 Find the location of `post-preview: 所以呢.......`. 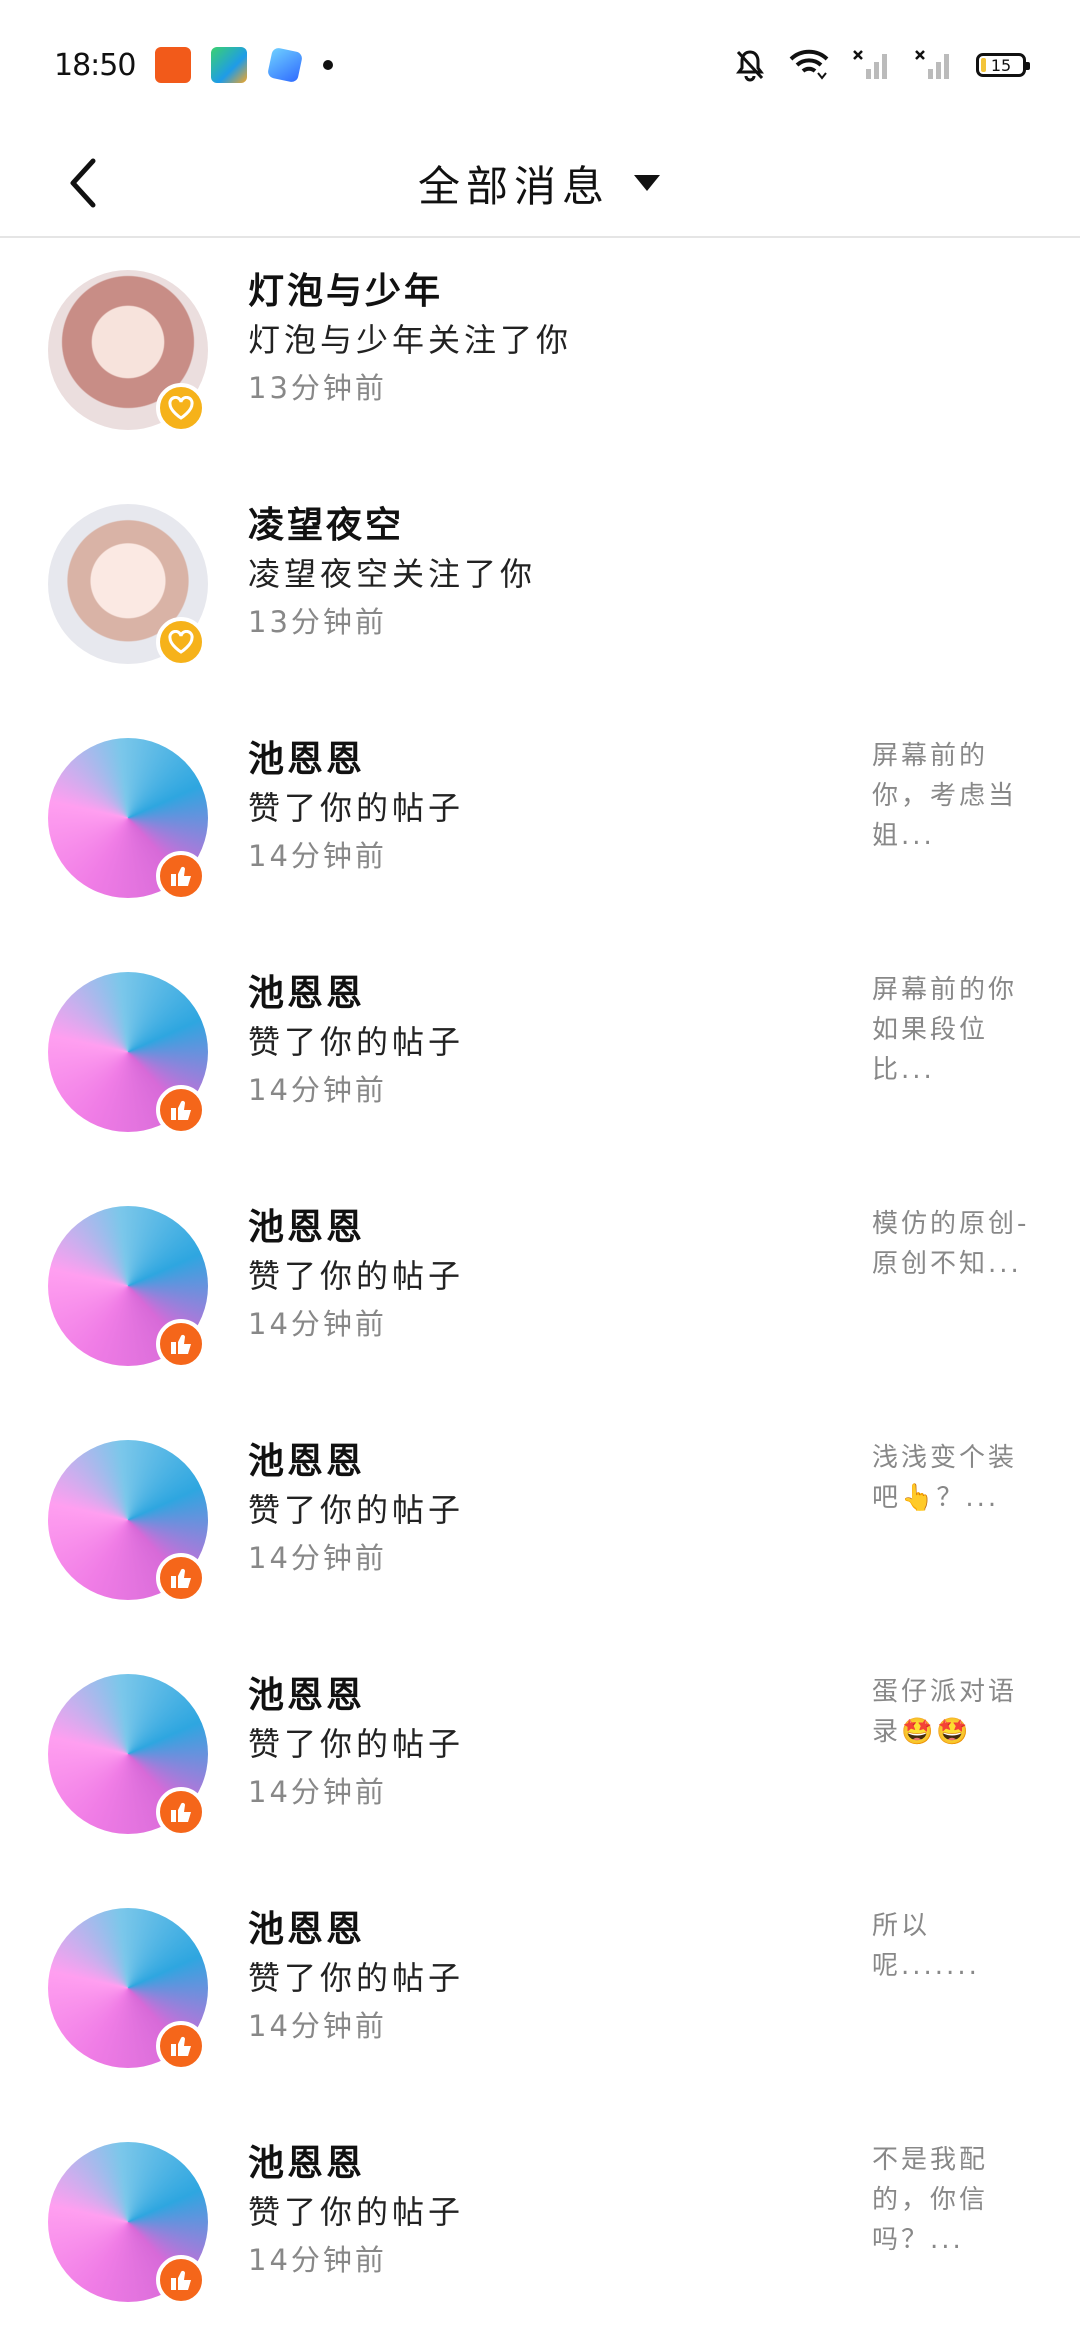

post-preview: 所以呢....... is located at coordinates (952, 1946).